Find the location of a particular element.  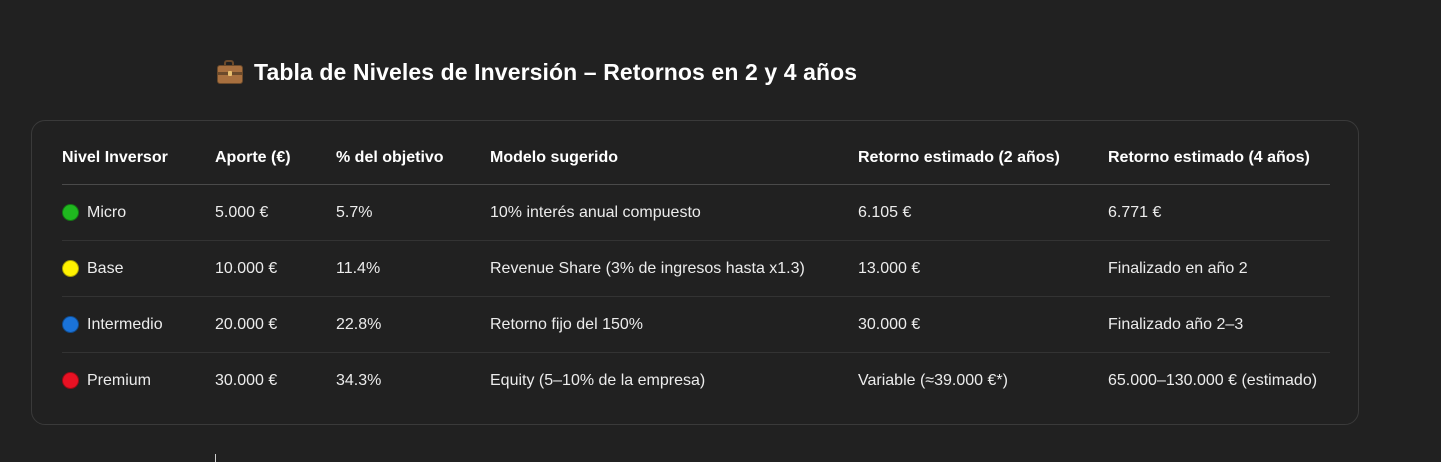

retorno-2-cell: Variable (≈39.000 €*) is located at coordinates (933, 380).